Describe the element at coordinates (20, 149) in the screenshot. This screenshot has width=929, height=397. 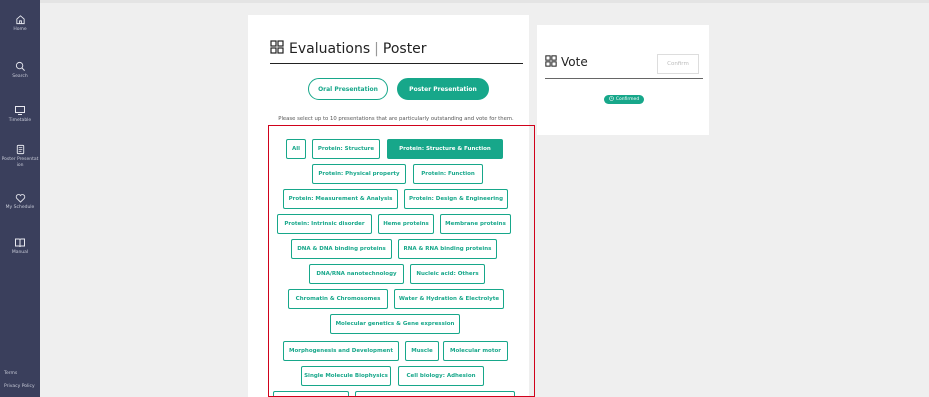
I see `document-icon` at that location.